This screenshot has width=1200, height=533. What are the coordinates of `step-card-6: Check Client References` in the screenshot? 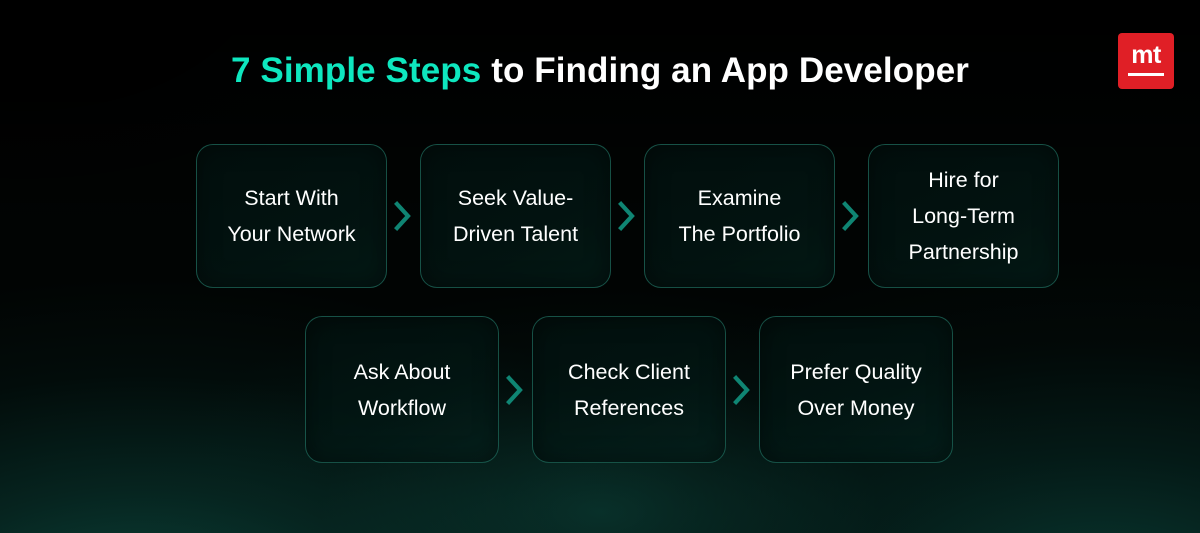 It's located at (629, 389).